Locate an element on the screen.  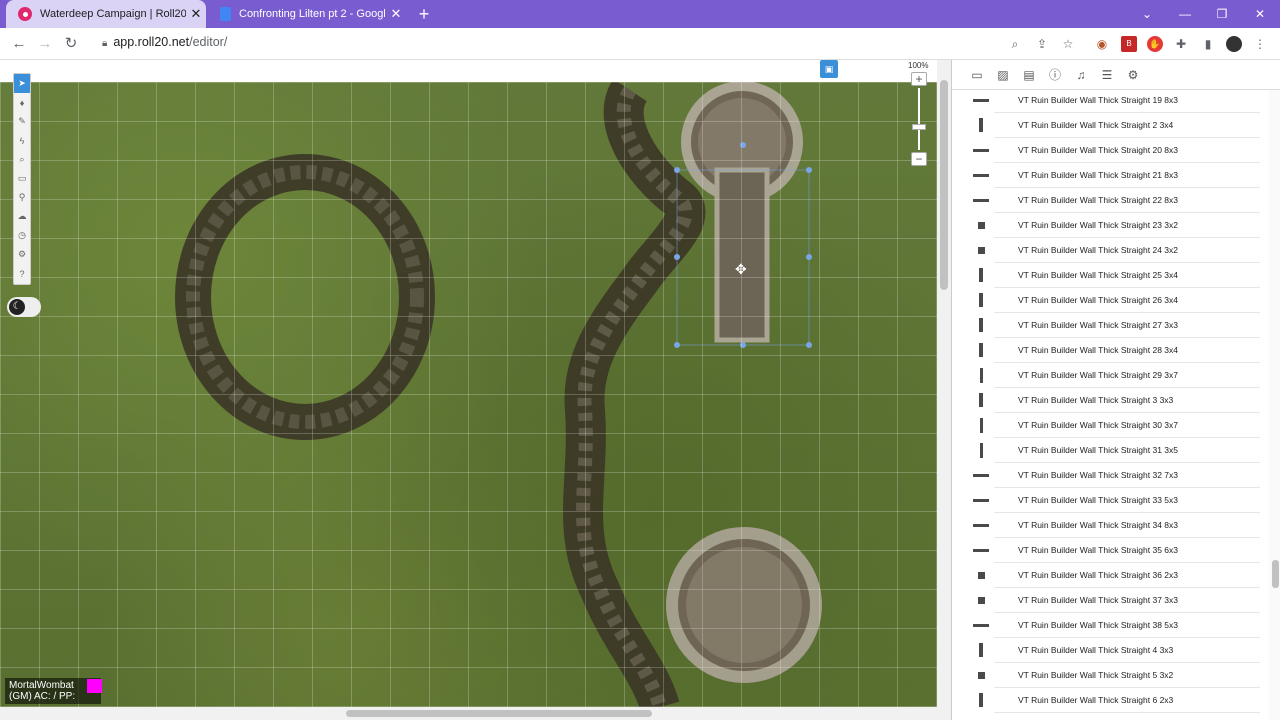
tab-roll20: Waterdeep Campaign | Roll20 ✕ is located at coordinates (106, 14).